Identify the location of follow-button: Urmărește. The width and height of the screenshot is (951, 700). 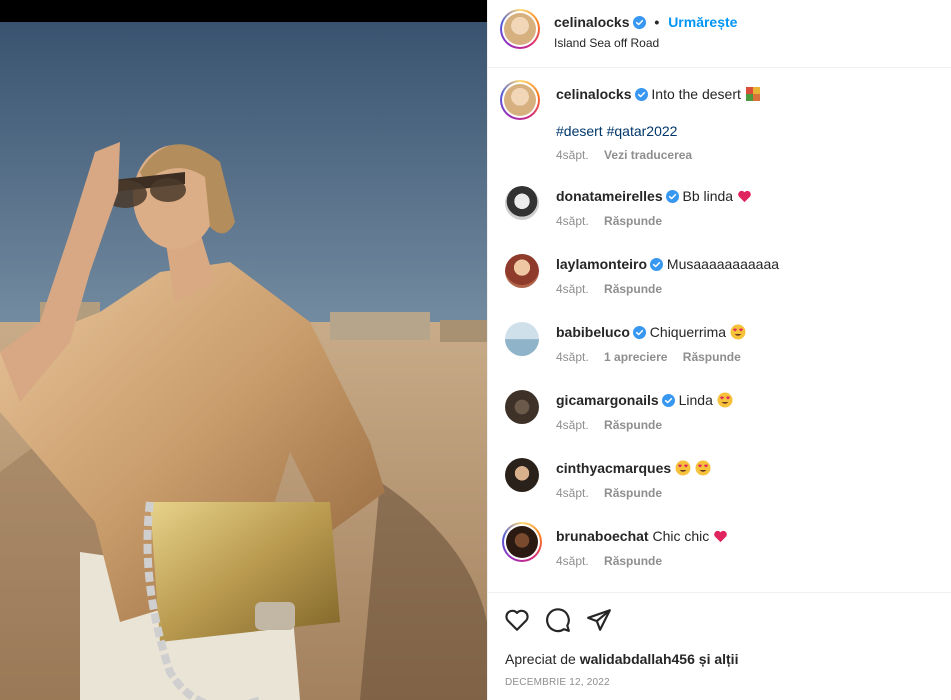
(702, 22).